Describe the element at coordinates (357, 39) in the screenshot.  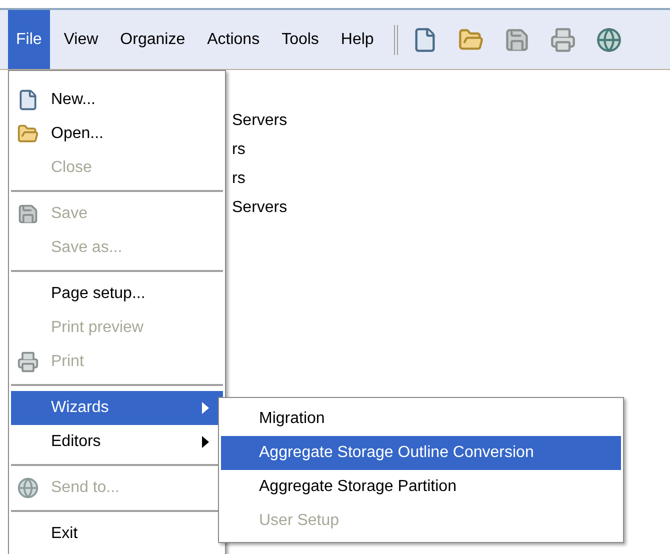
I see `menu-bar-item: Help` at that location.